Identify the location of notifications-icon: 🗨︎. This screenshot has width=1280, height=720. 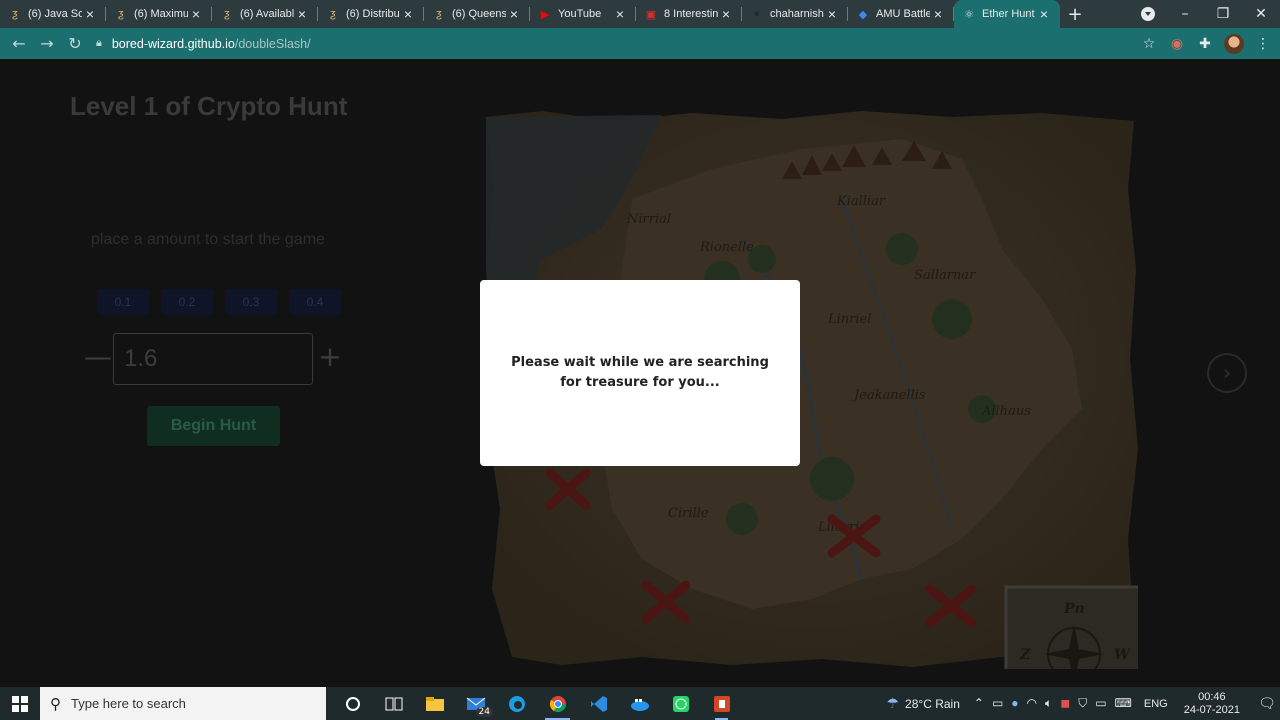
(1267, 703).